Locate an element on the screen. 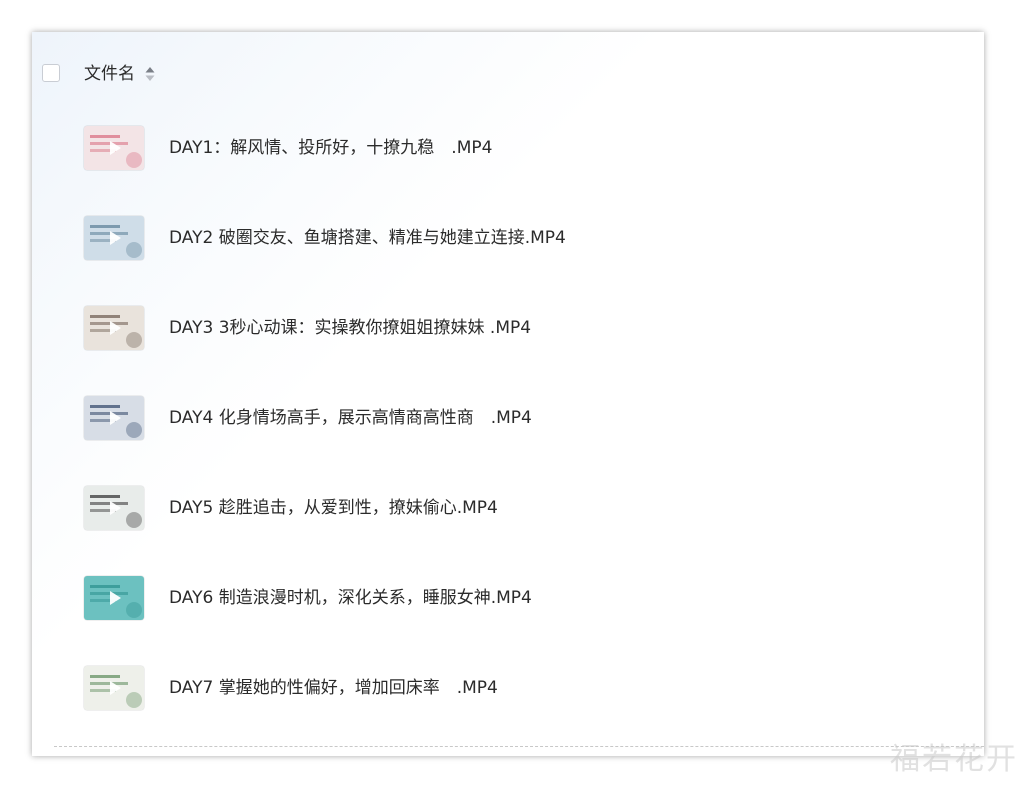 This screenshot has height=788, width=1016. file-row: DAY1：解风情、投所好，十撩九稳 .MP4 is located at coordinates (508, 171).